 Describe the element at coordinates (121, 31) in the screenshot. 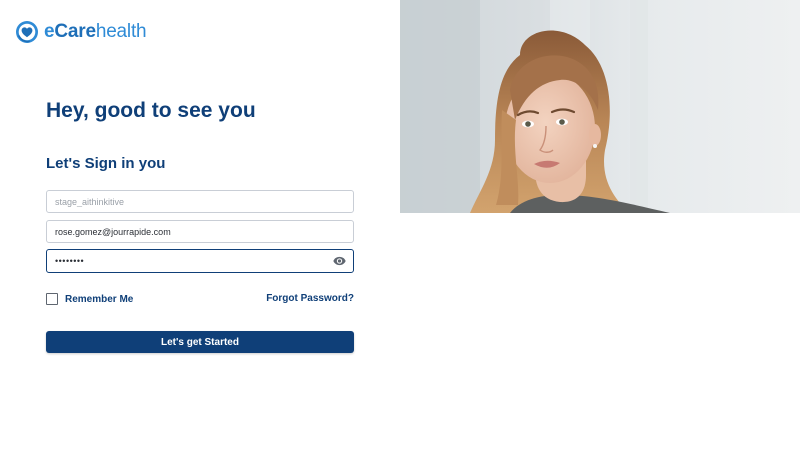

I see `brand-name-health: health` at that location.